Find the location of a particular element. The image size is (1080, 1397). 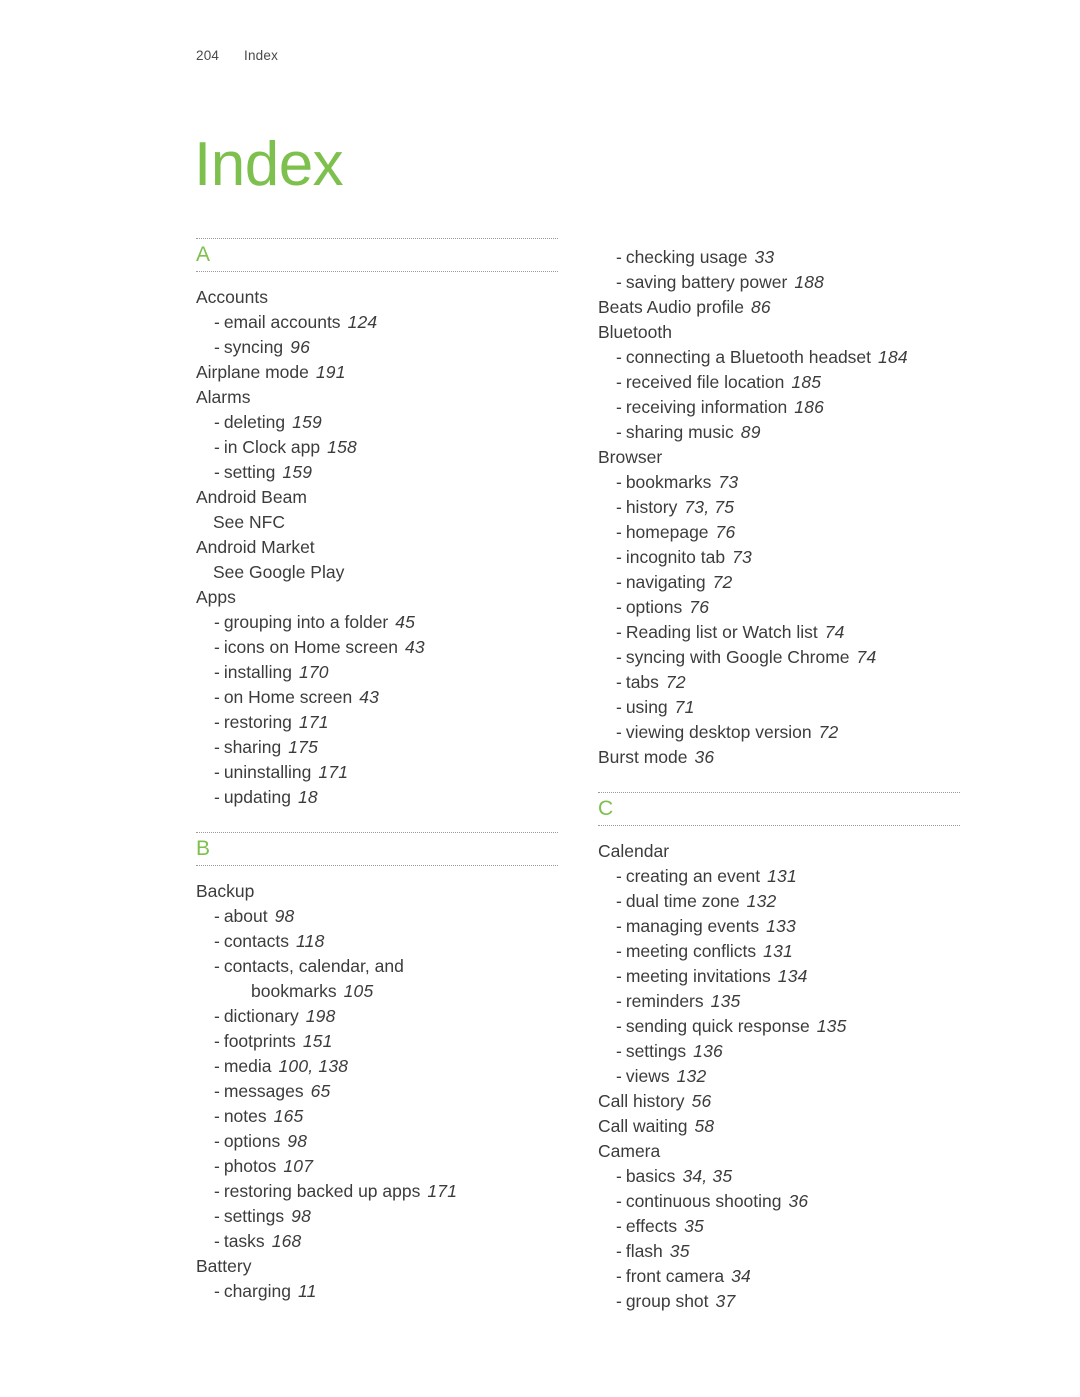

index-entry-sub: - tabs 72 is located at coordinates (779, 682).